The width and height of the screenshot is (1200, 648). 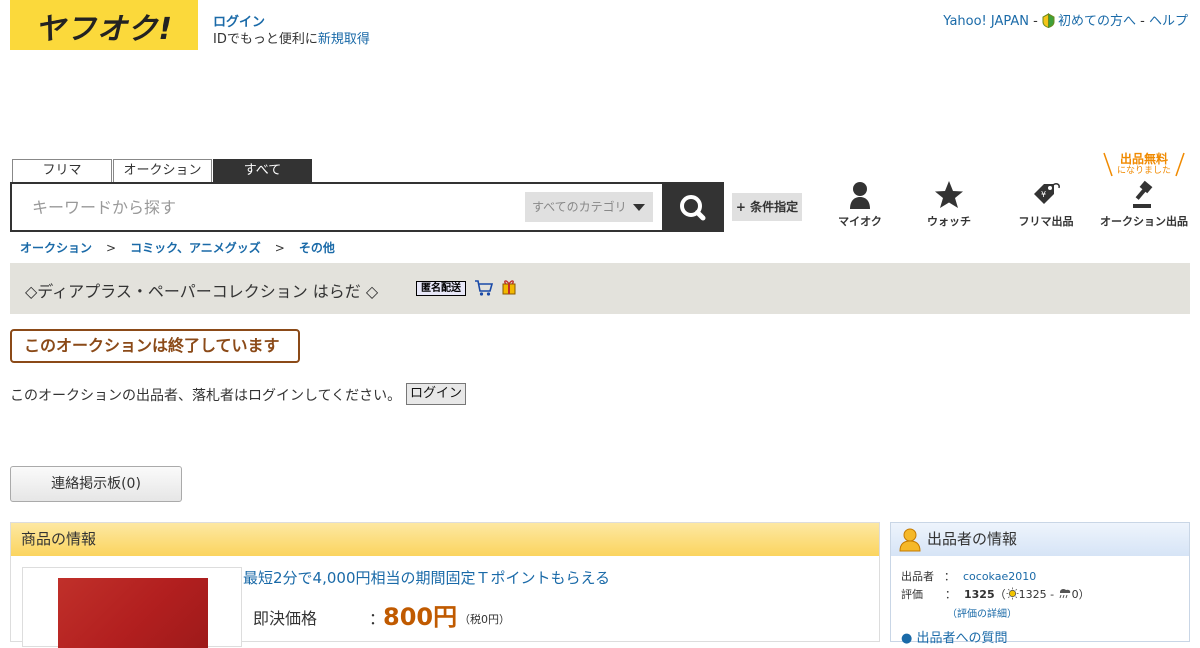 I want to click on search-box: すべてのカテゴリ, so click(x=337, y=207).